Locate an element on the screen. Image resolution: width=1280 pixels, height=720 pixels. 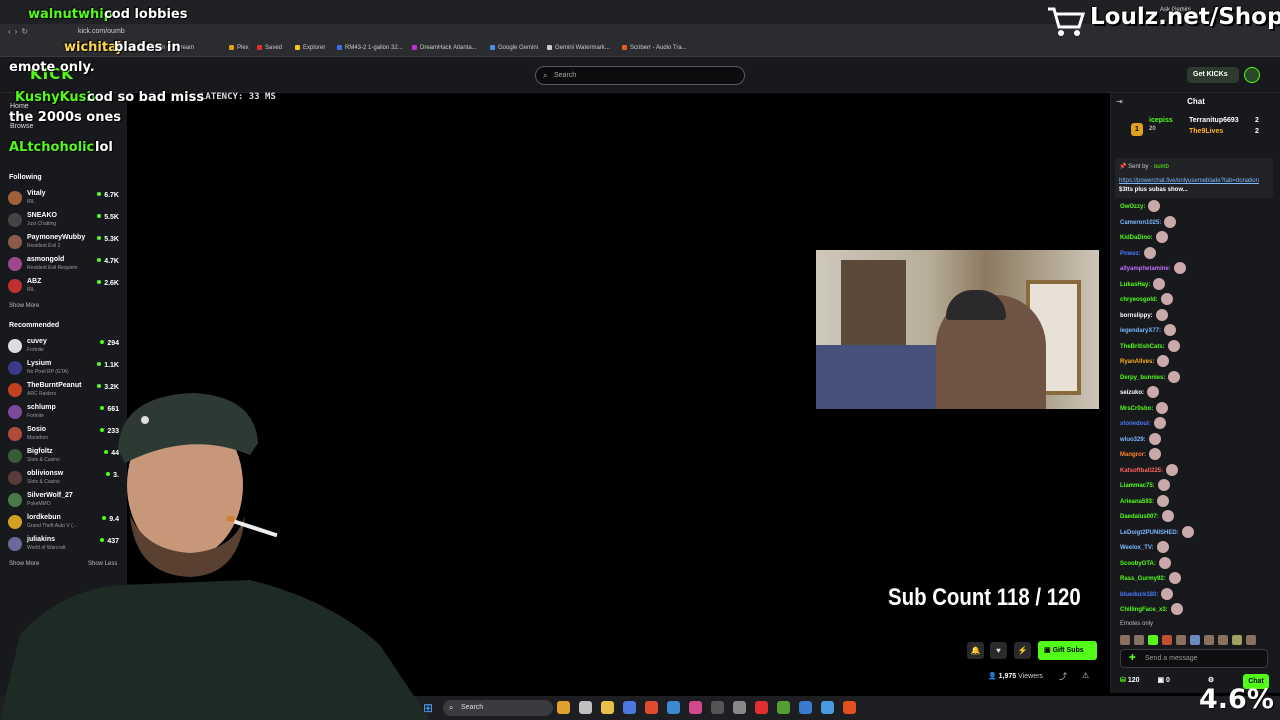
user-avatar is located at coordinates (1252, 75).